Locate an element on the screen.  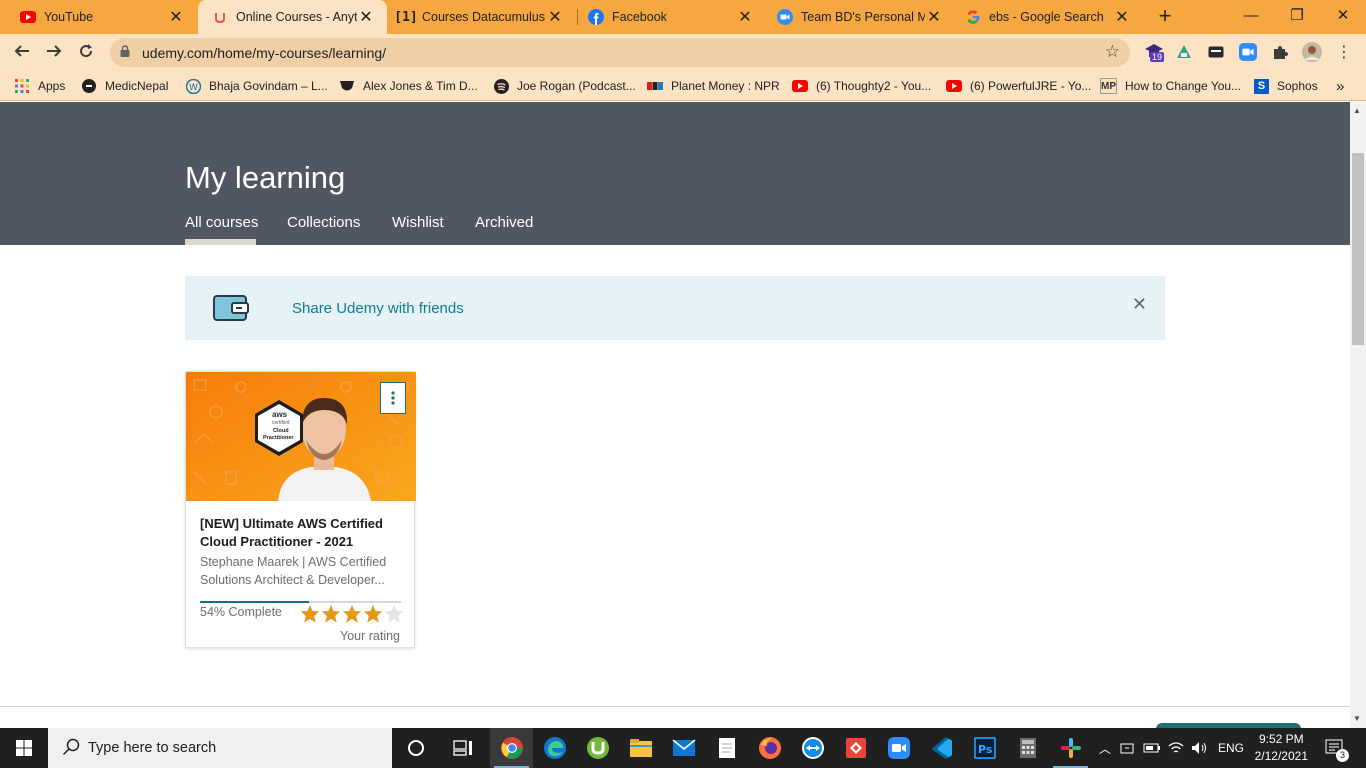
star-filled is located at coordinates (373, 613).